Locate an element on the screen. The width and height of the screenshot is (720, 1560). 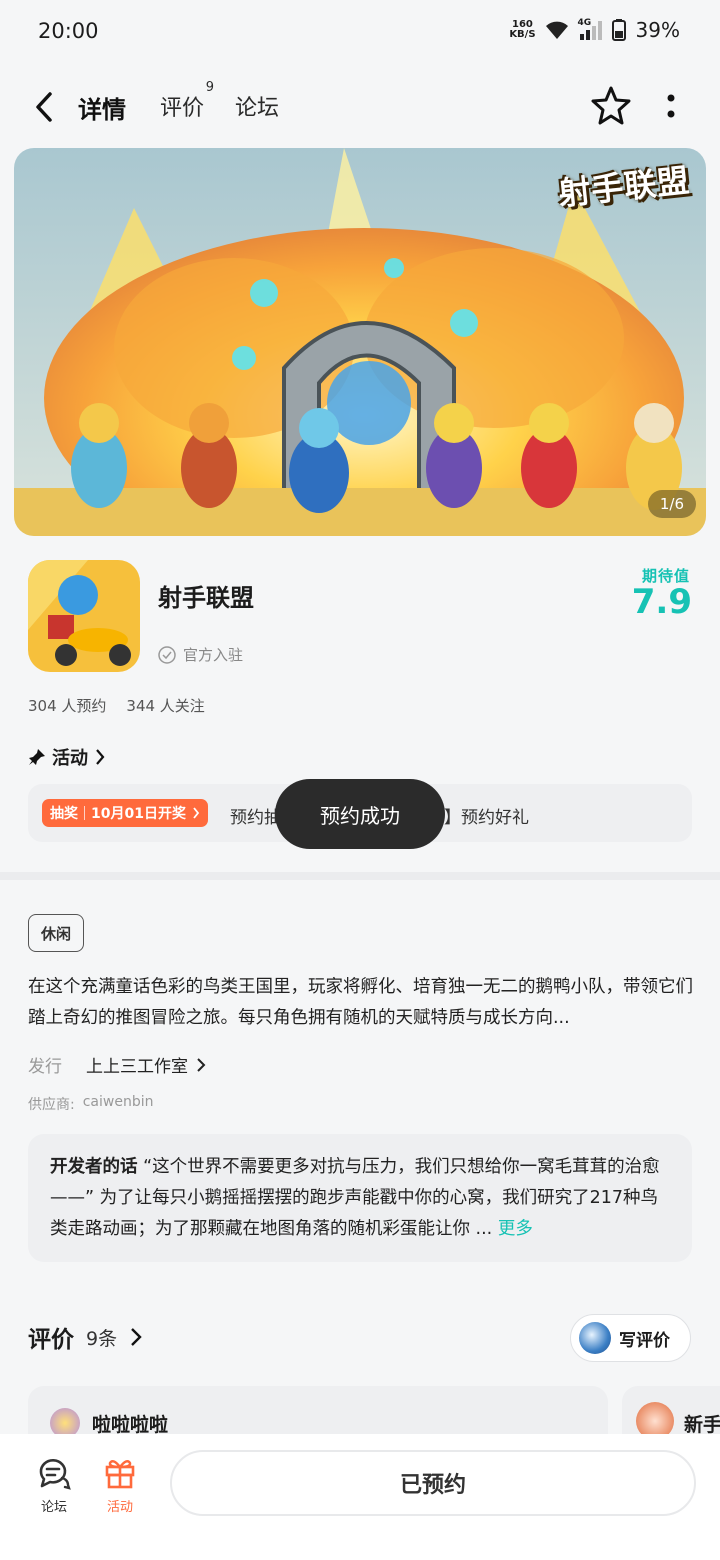
user-avatar is located at coordinates (595, 1338).